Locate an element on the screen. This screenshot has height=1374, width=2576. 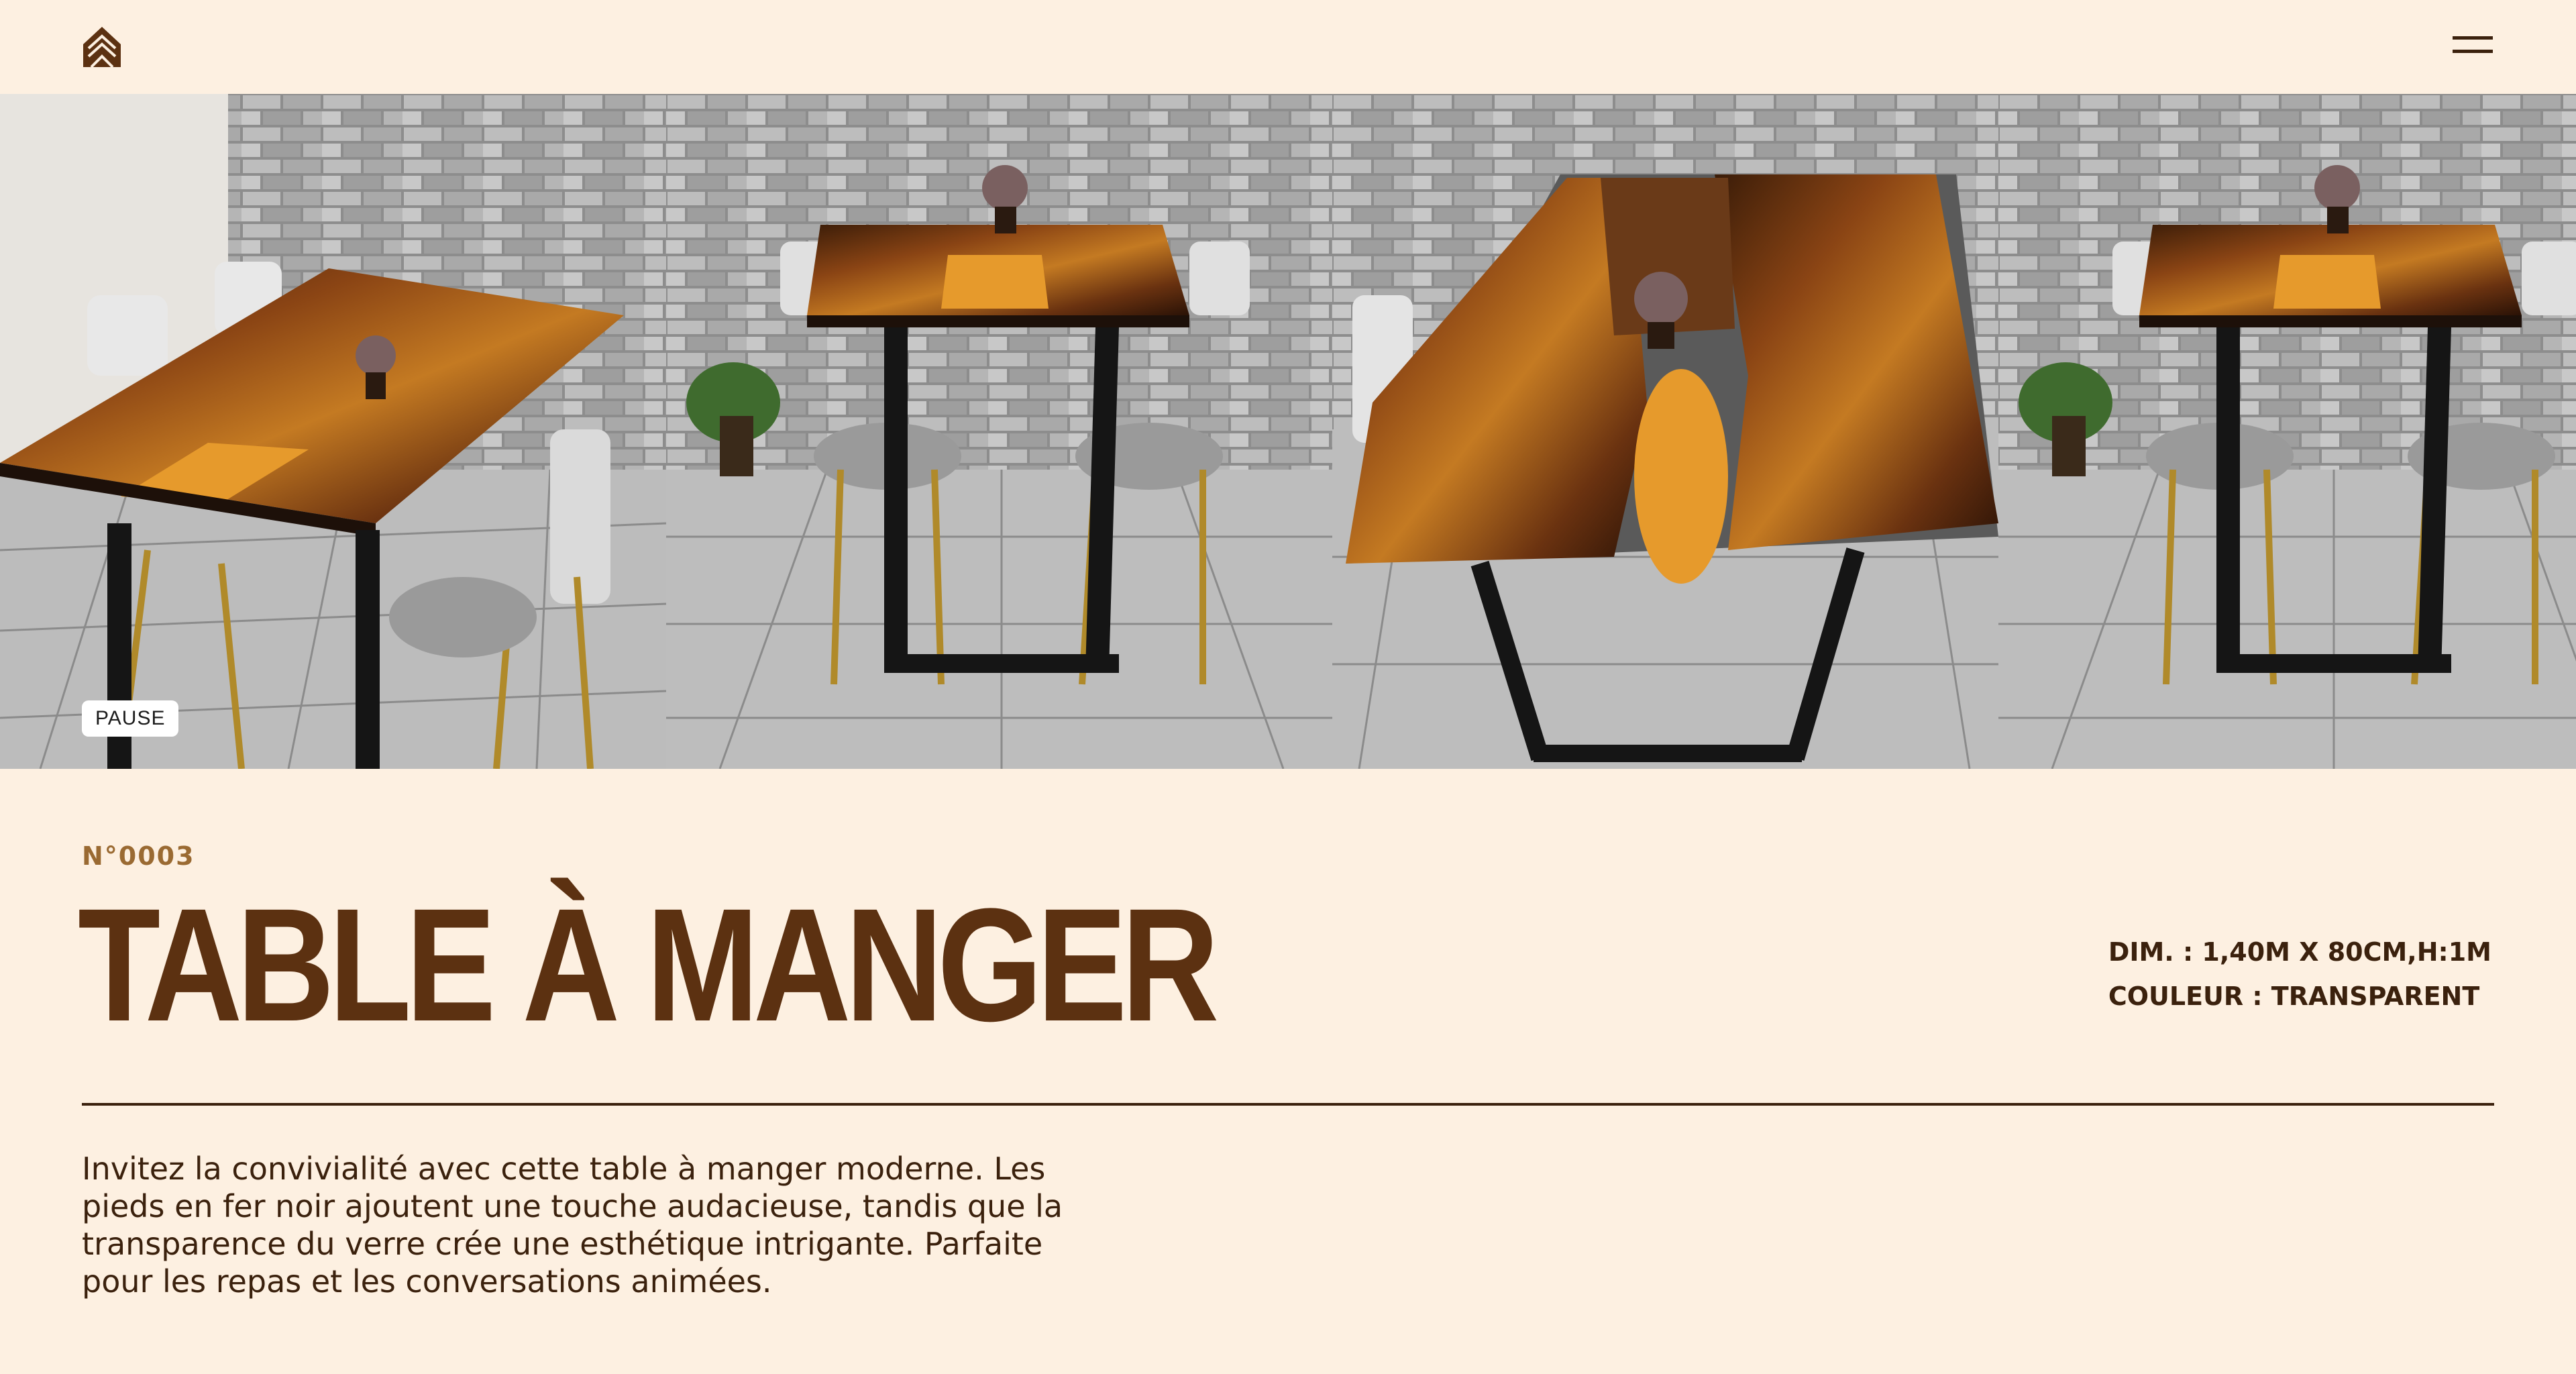
product-number: N°0003 is located at coordinates (138, 856).